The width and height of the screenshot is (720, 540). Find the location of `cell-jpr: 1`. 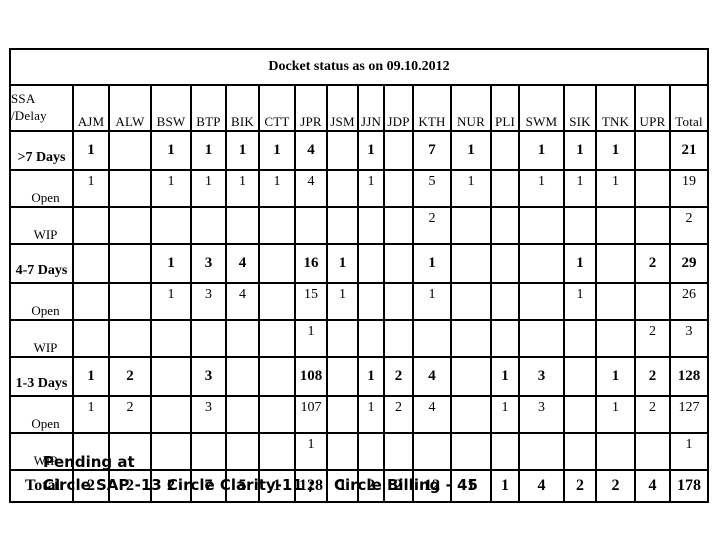

cell-jpr: 1 is located at coordinates (311, 338).